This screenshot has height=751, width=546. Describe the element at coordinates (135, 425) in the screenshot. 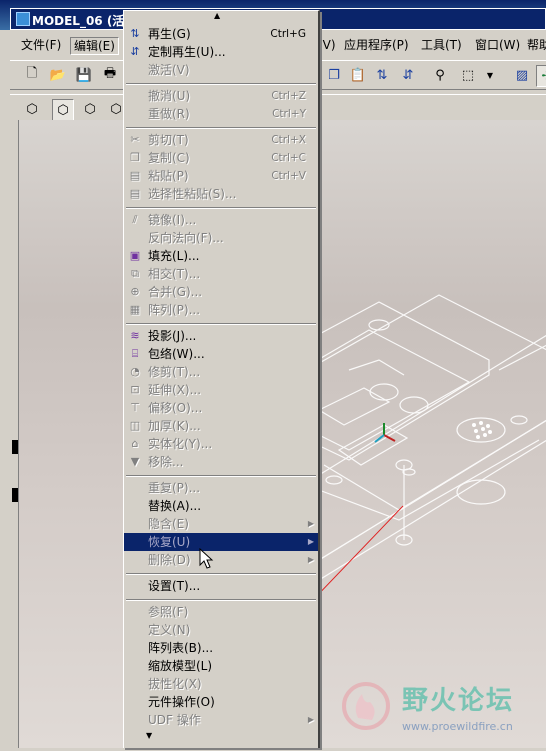

I see `thicken-icon: ◫` at that location.